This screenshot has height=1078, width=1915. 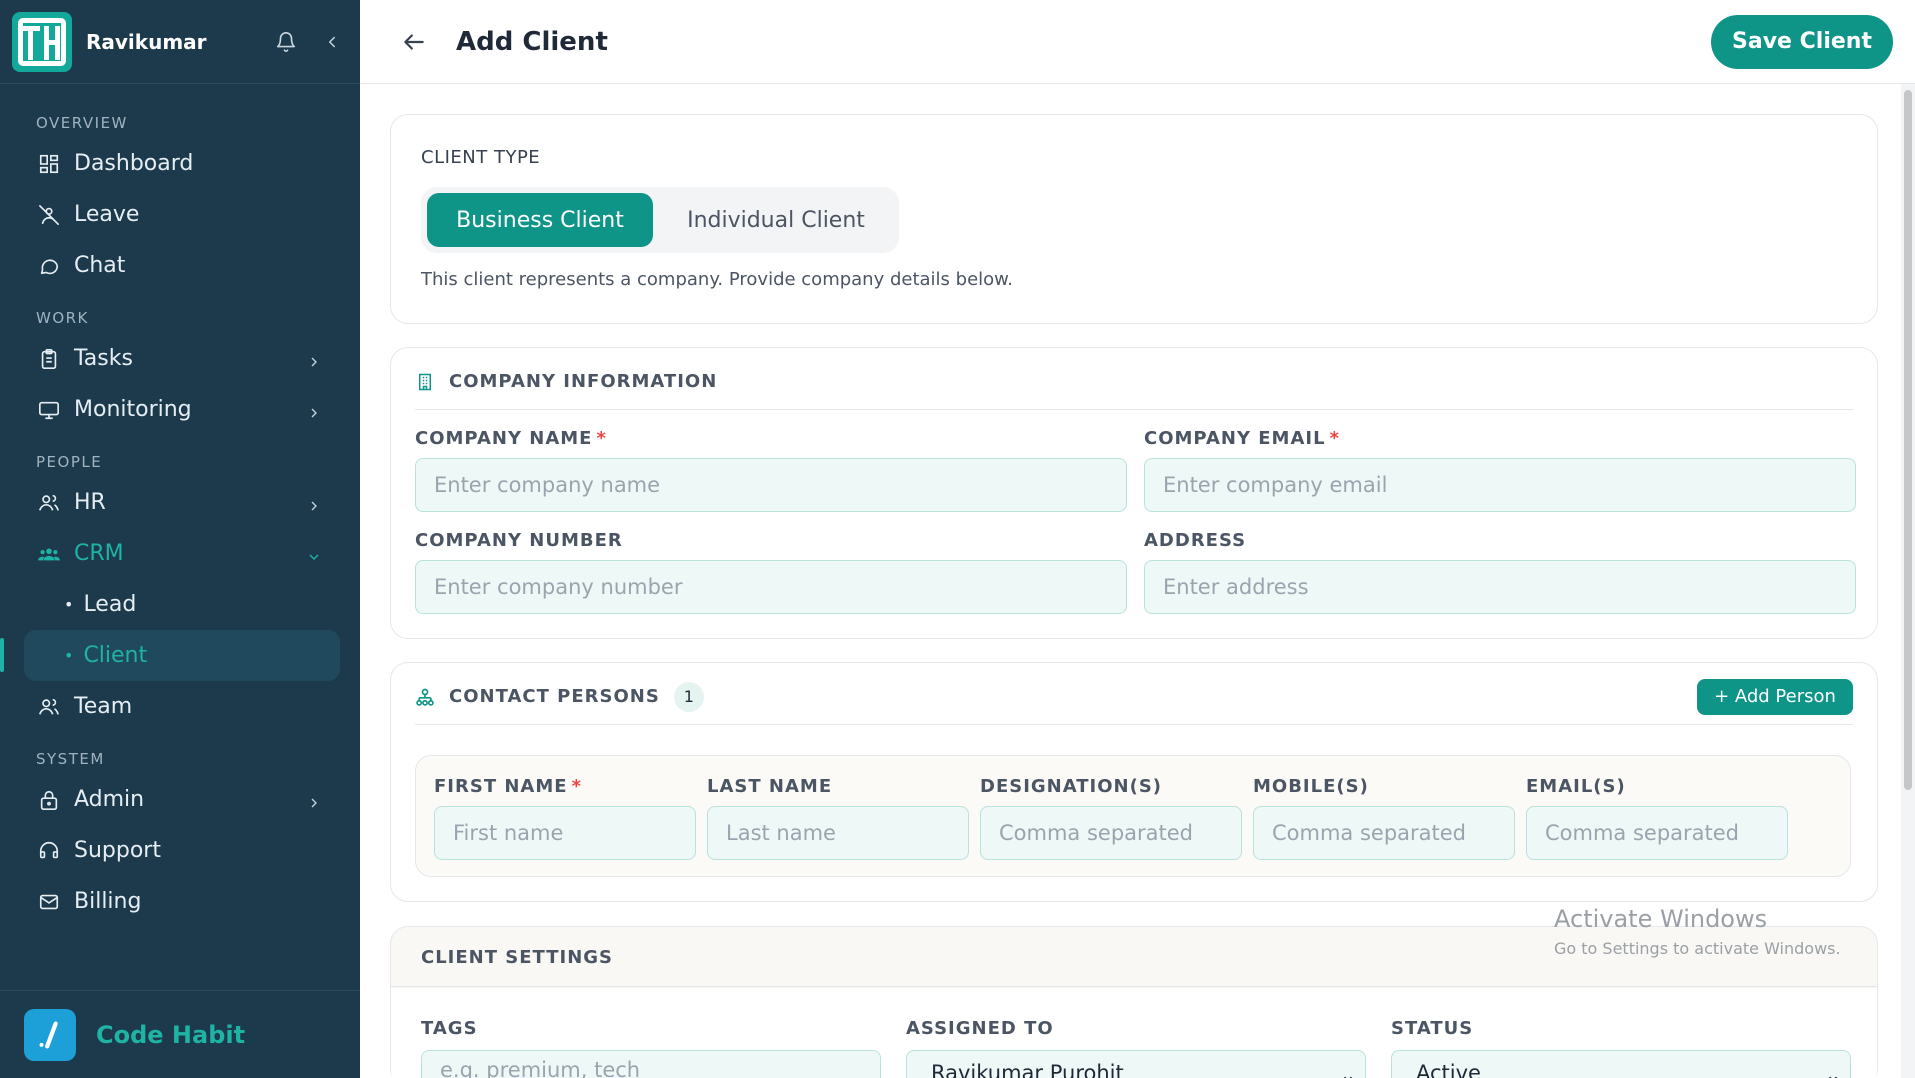 What do you see at coordinates (583, 381) in the screenshot?
I see `company-info-title: COMPANY INFORMATION` at bounding box center [583, 381].